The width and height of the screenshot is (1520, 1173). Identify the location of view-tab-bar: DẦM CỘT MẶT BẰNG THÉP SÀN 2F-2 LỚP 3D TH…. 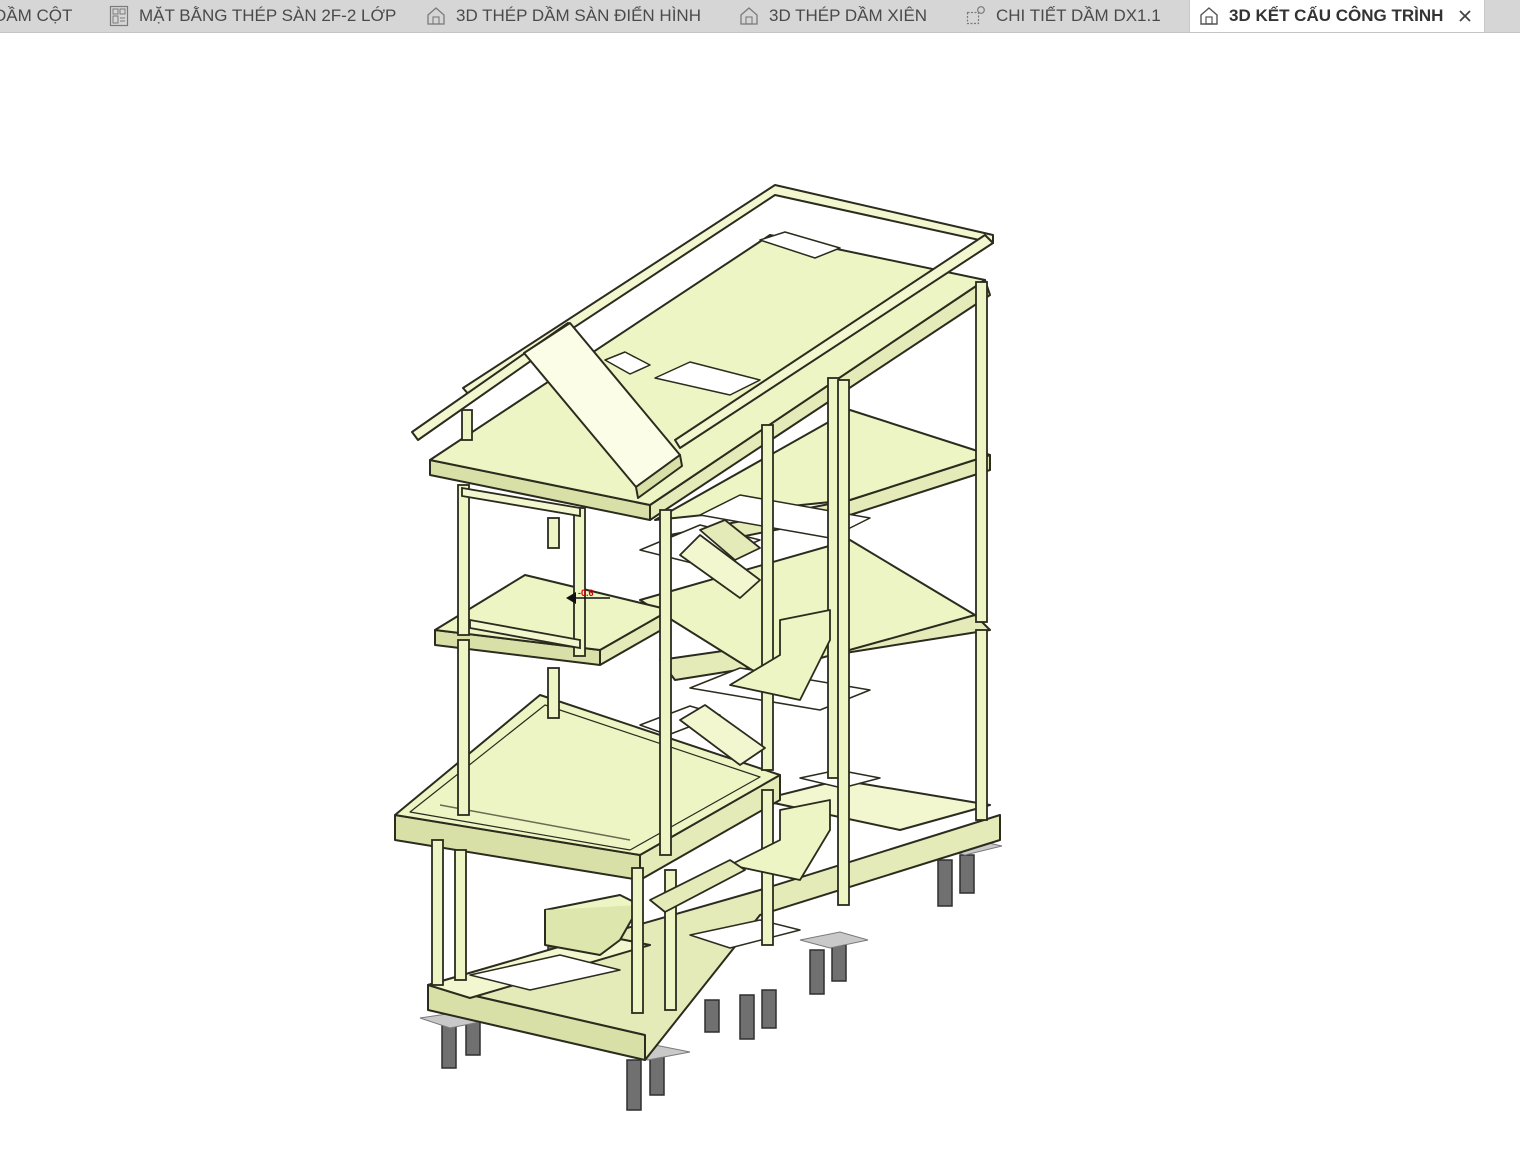
(760, 16).